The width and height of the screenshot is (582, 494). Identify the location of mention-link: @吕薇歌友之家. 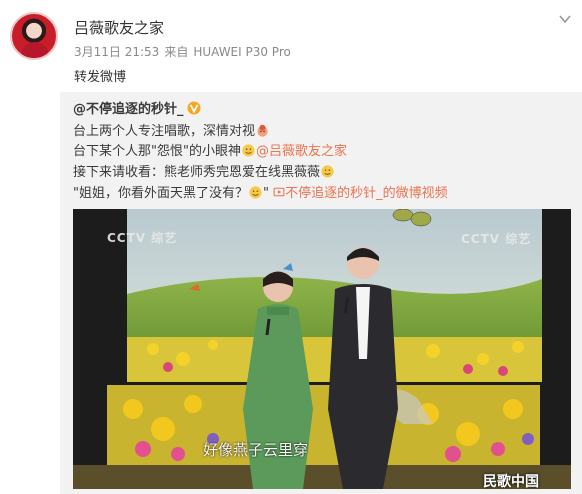
(301, 151).